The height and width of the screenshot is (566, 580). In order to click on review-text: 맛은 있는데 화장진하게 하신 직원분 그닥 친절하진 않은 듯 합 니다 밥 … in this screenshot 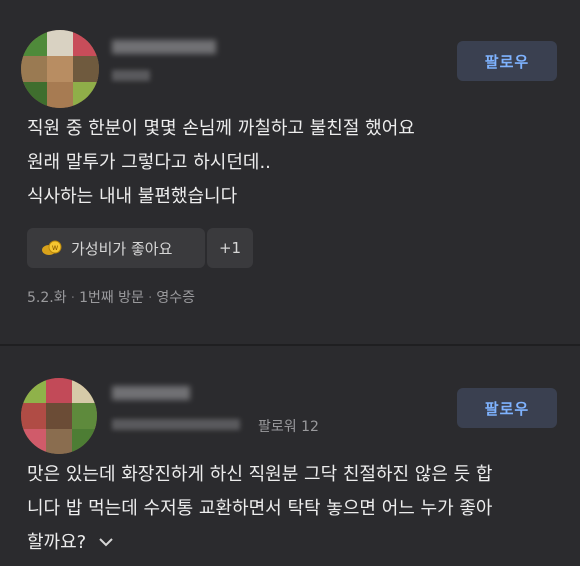, I will do `click(260, 509)`.